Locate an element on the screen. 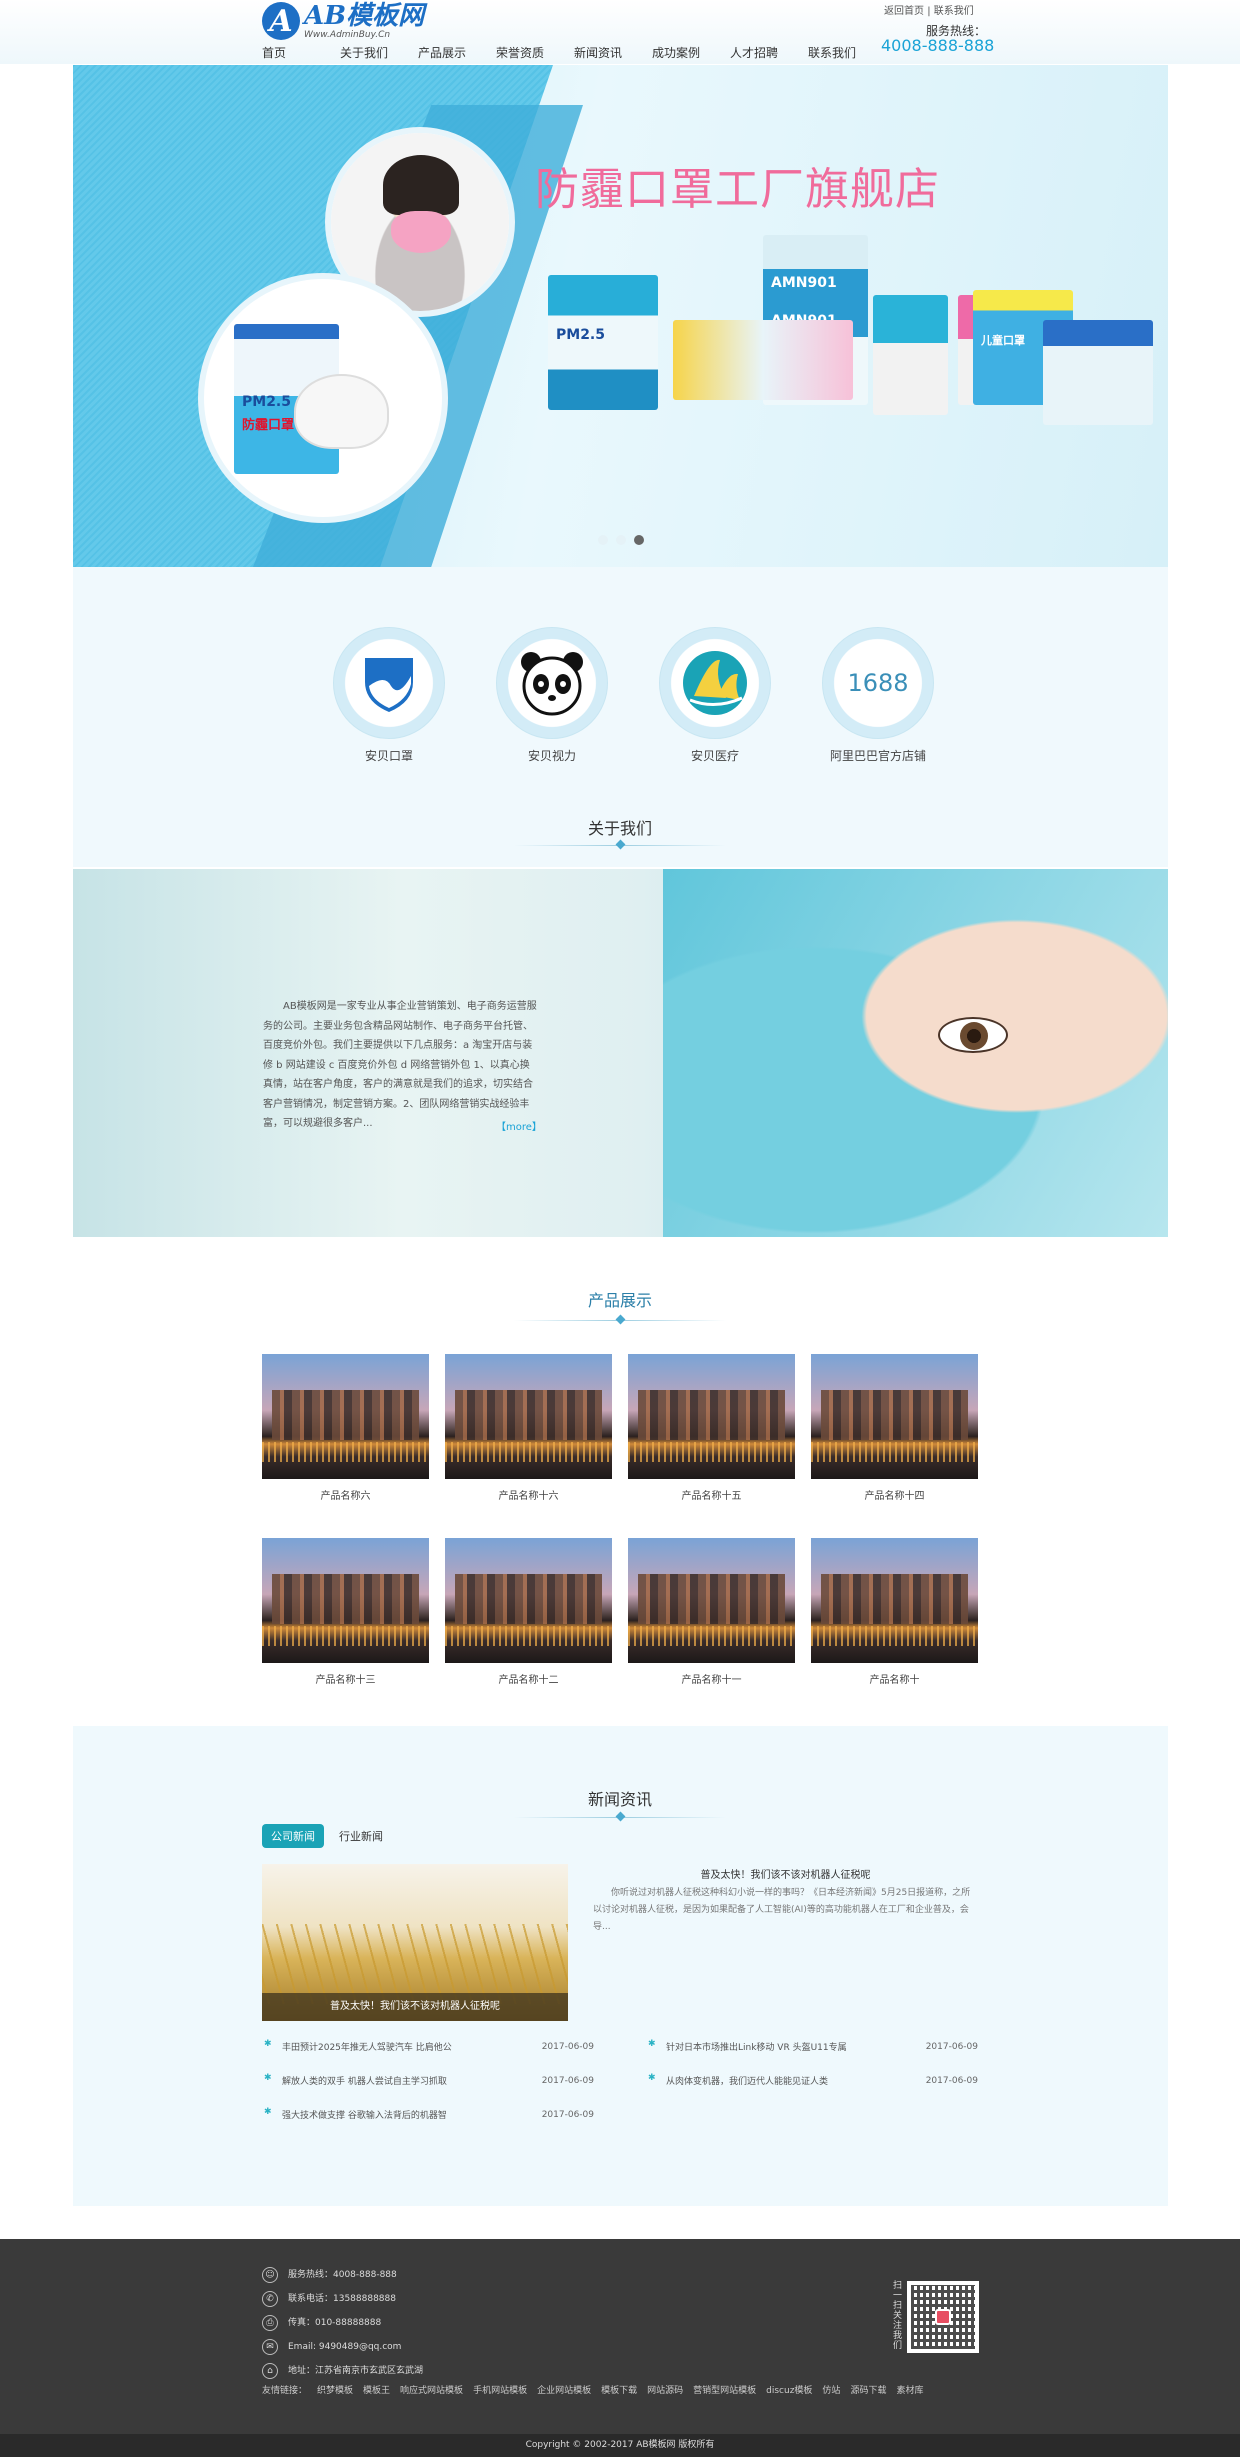  feature-item: 1688 阿里巴巴官方店铺 is located at coordinates (878, 695).